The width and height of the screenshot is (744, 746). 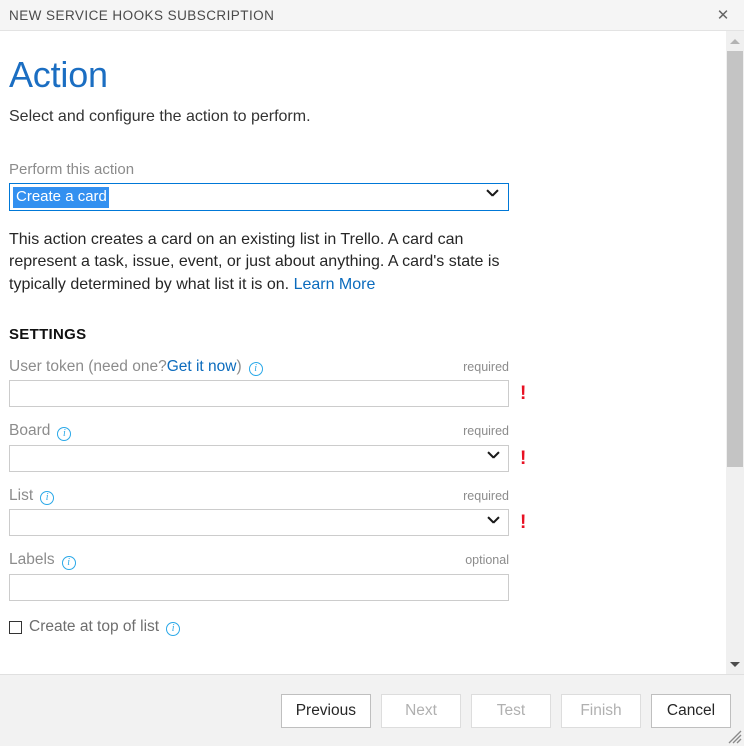 I want to click on scroll-down-arrow-icon, so click(x=735, y=664).